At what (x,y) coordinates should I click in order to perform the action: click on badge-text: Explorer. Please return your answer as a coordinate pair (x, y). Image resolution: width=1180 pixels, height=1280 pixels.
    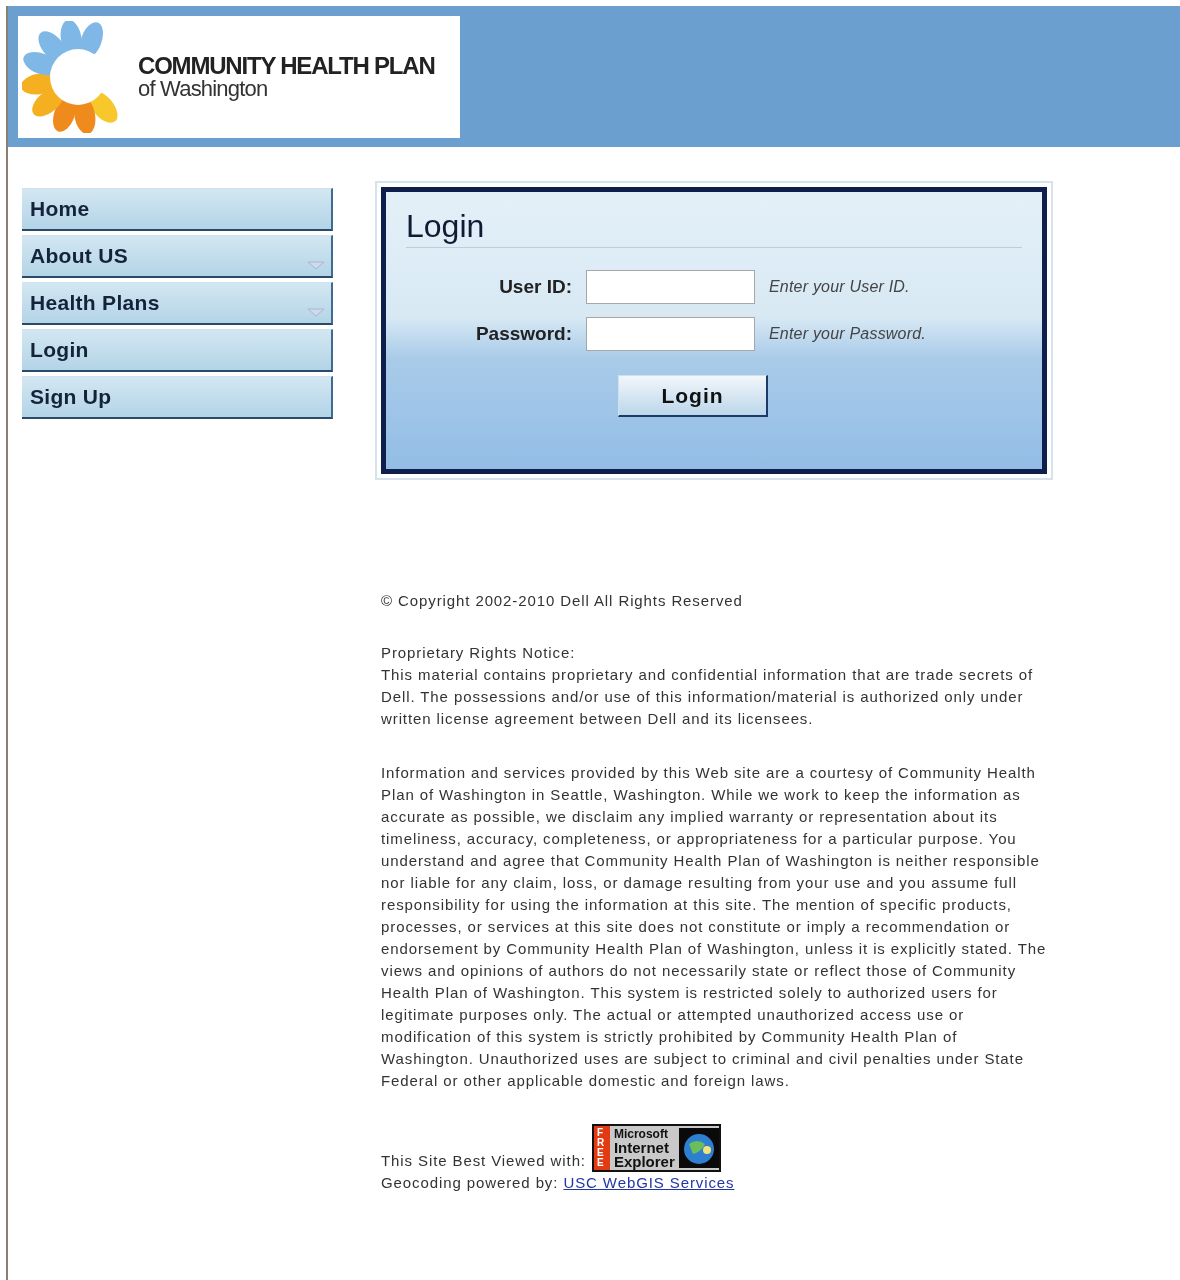
    Looking at the image, I should click on (644, 1162).